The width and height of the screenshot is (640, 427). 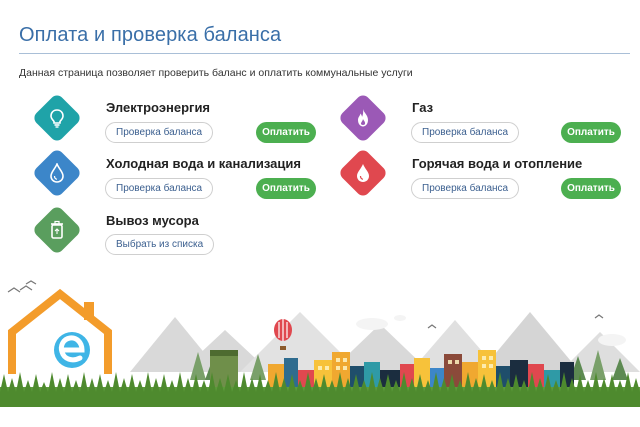 I want to click on title-divider, so click(x=324, y=53).